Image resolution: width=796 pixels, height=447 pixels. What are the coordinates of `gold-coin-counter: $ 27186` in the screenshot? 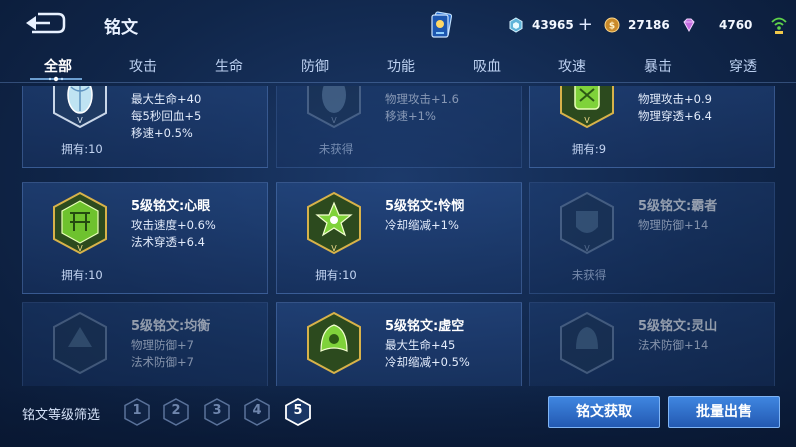 It's located at (637, 25).